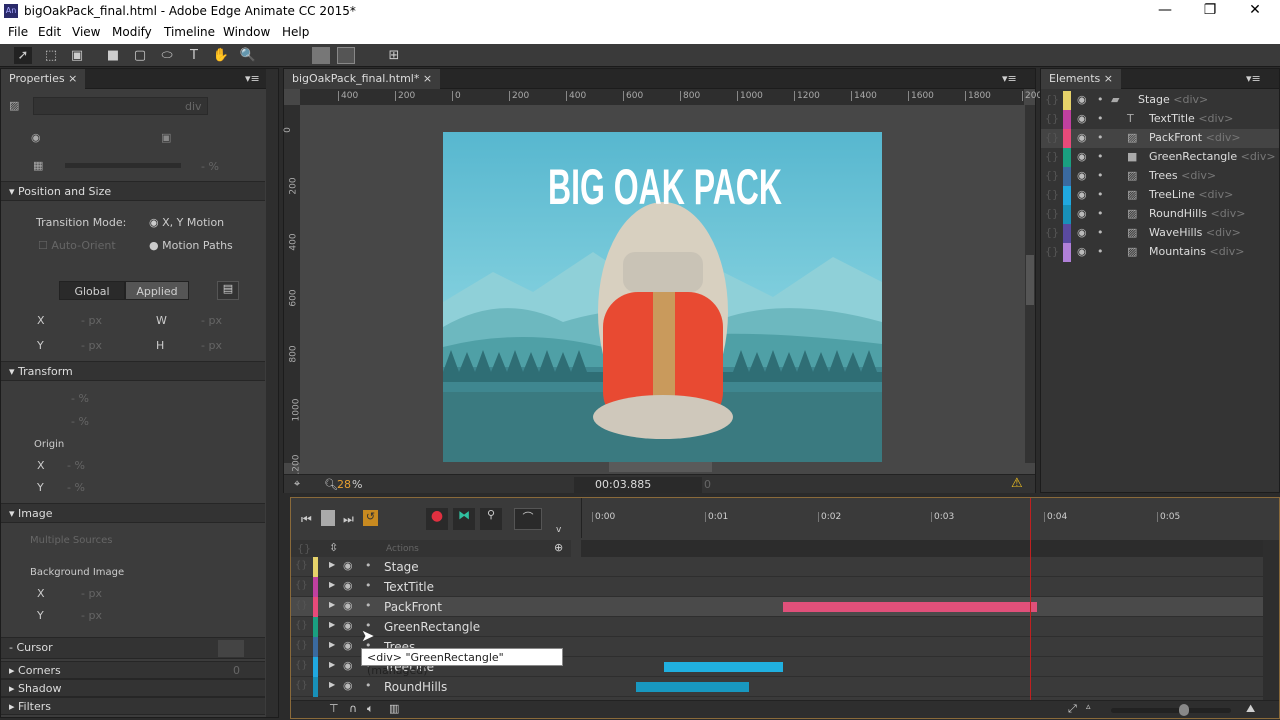 This screenshot has width=1280, height=720. I want to click on element-row-mountains: {} ◉ • ▨ Mountains <div>, so click(1160, 252).